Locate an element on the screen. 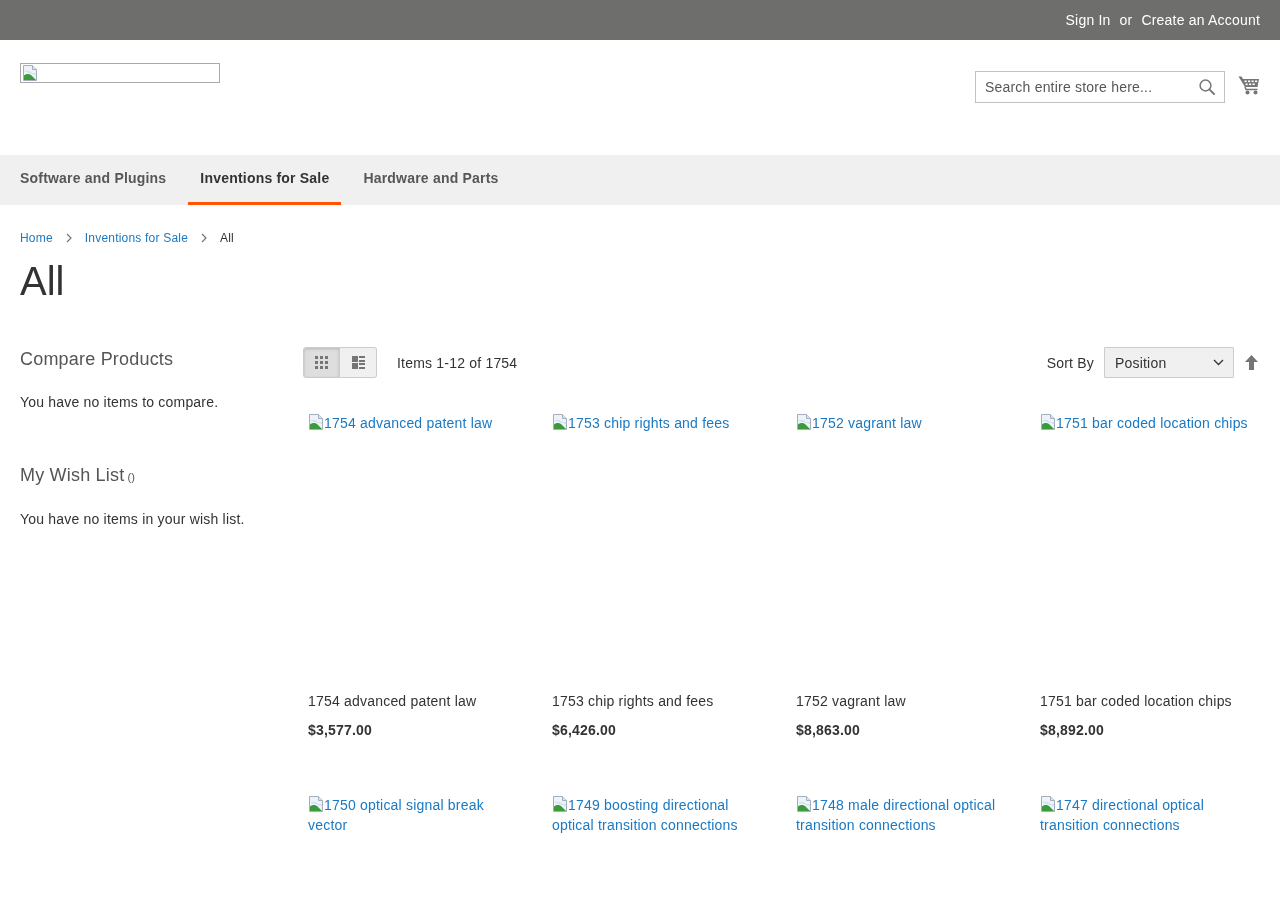 This screenshot has width=1280, height=900. product-image-link: 1754 advanced patent law is located at coordinates (400, 423).